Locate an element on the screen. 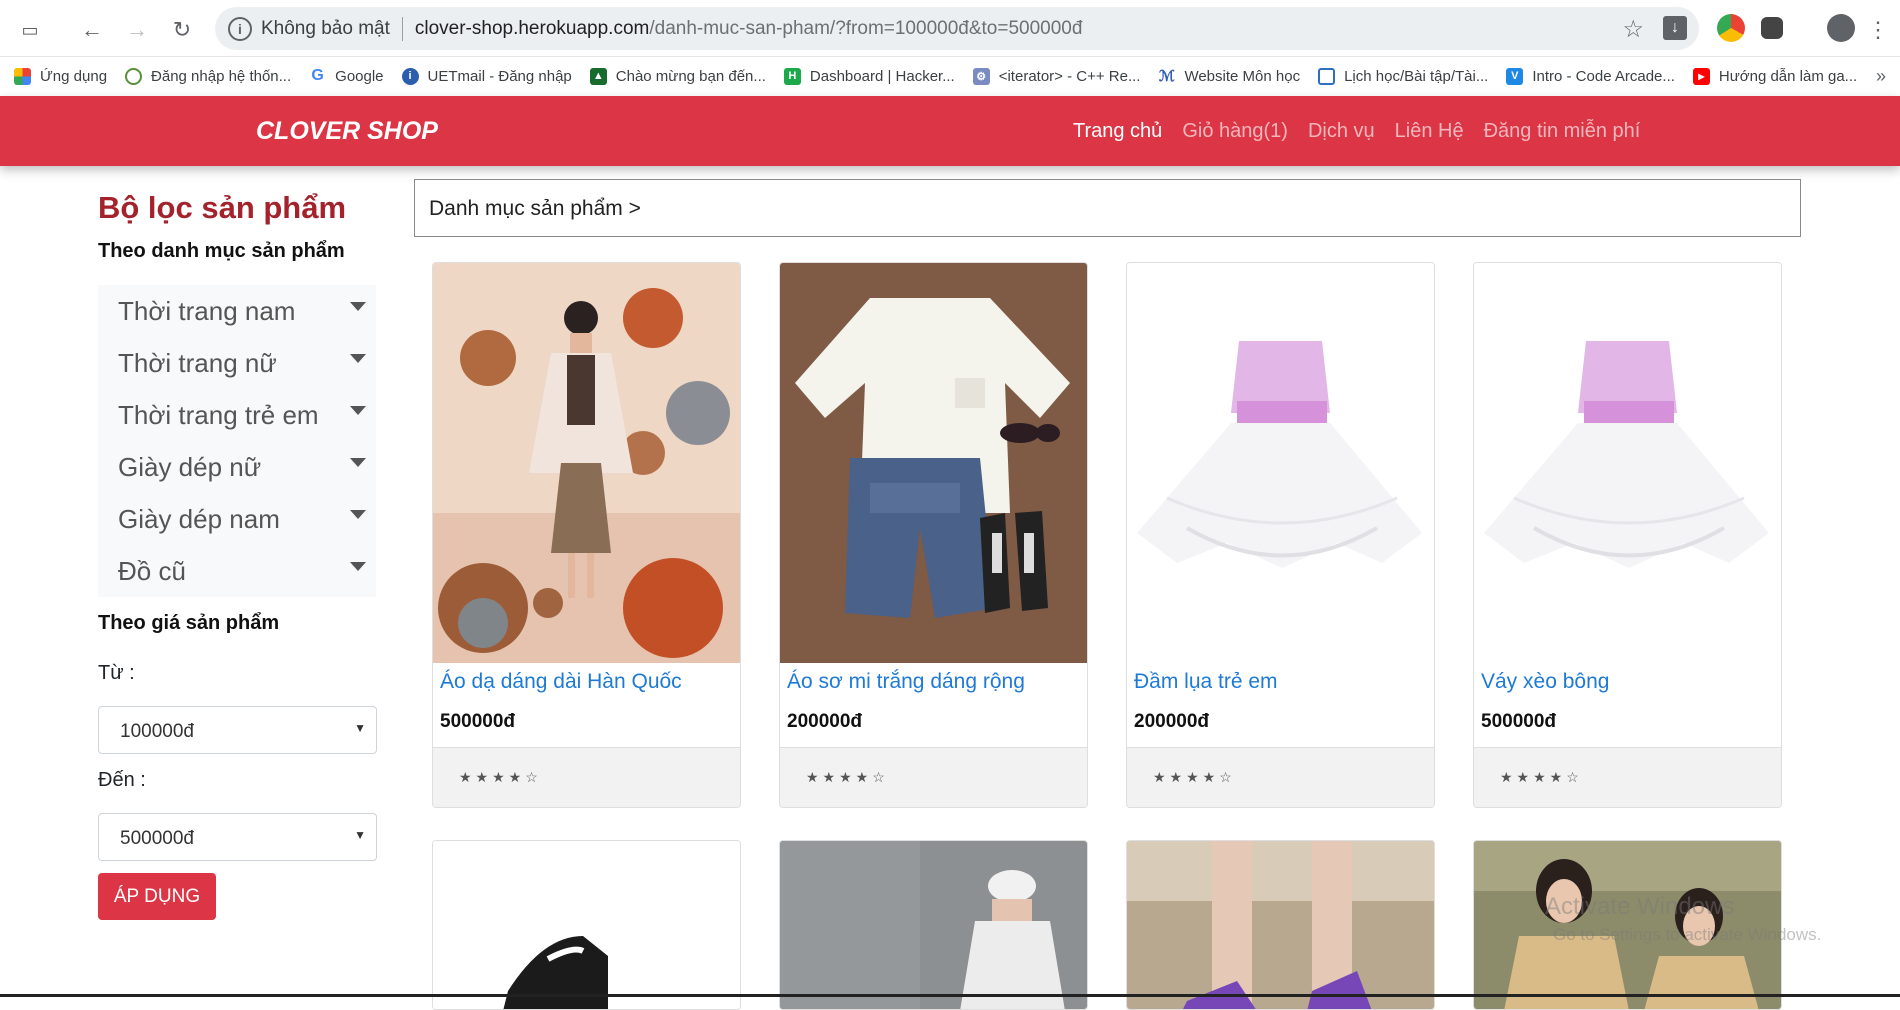 The image size is (1900, 1010). codesignal-icon: V is located at coordinates (1515, 76).